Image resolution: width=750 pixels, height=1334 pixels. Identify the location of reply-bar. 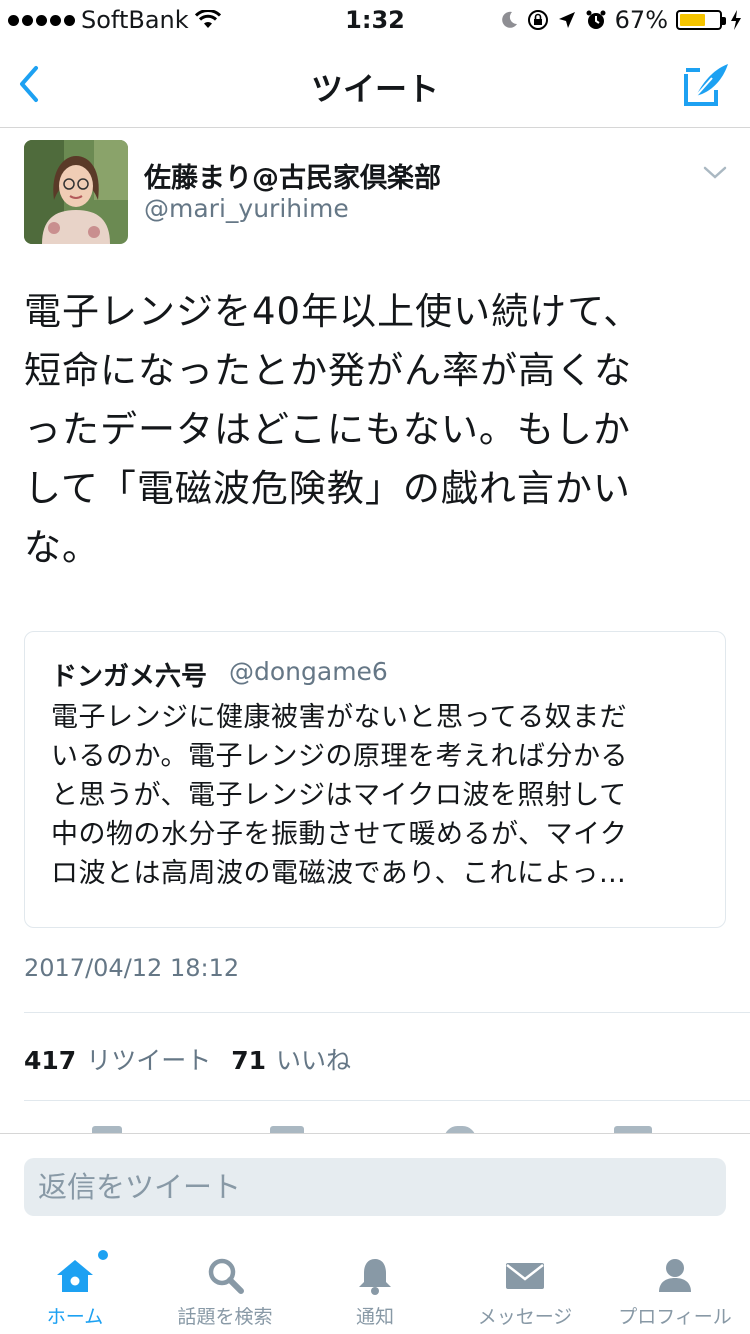
(375, 1185).